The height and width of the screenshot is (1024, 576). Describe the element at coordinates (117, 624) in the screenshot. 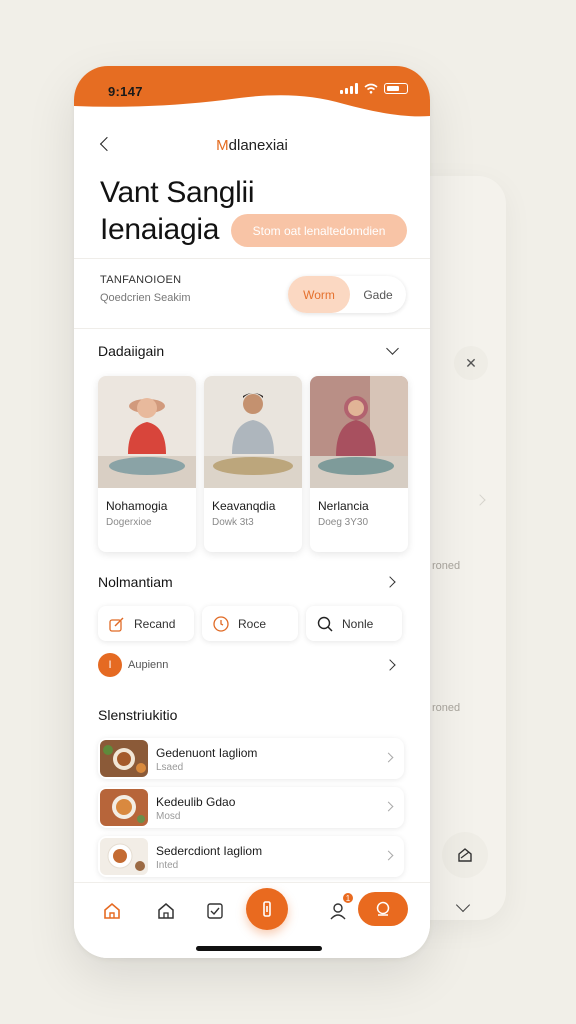

I see `edit-icon` at that location.